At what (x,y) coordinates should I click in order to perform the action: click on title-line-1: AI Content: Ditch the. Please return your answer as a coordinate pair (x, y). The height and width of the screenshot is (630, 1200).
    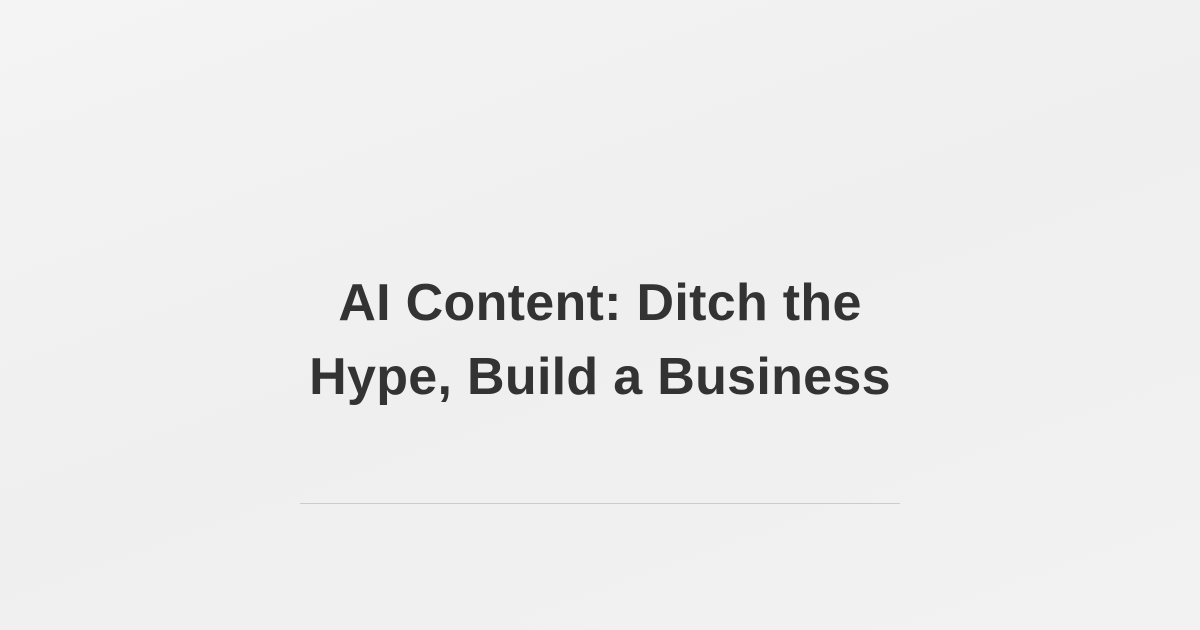
    Looking at the image, I should click on (600, 303).